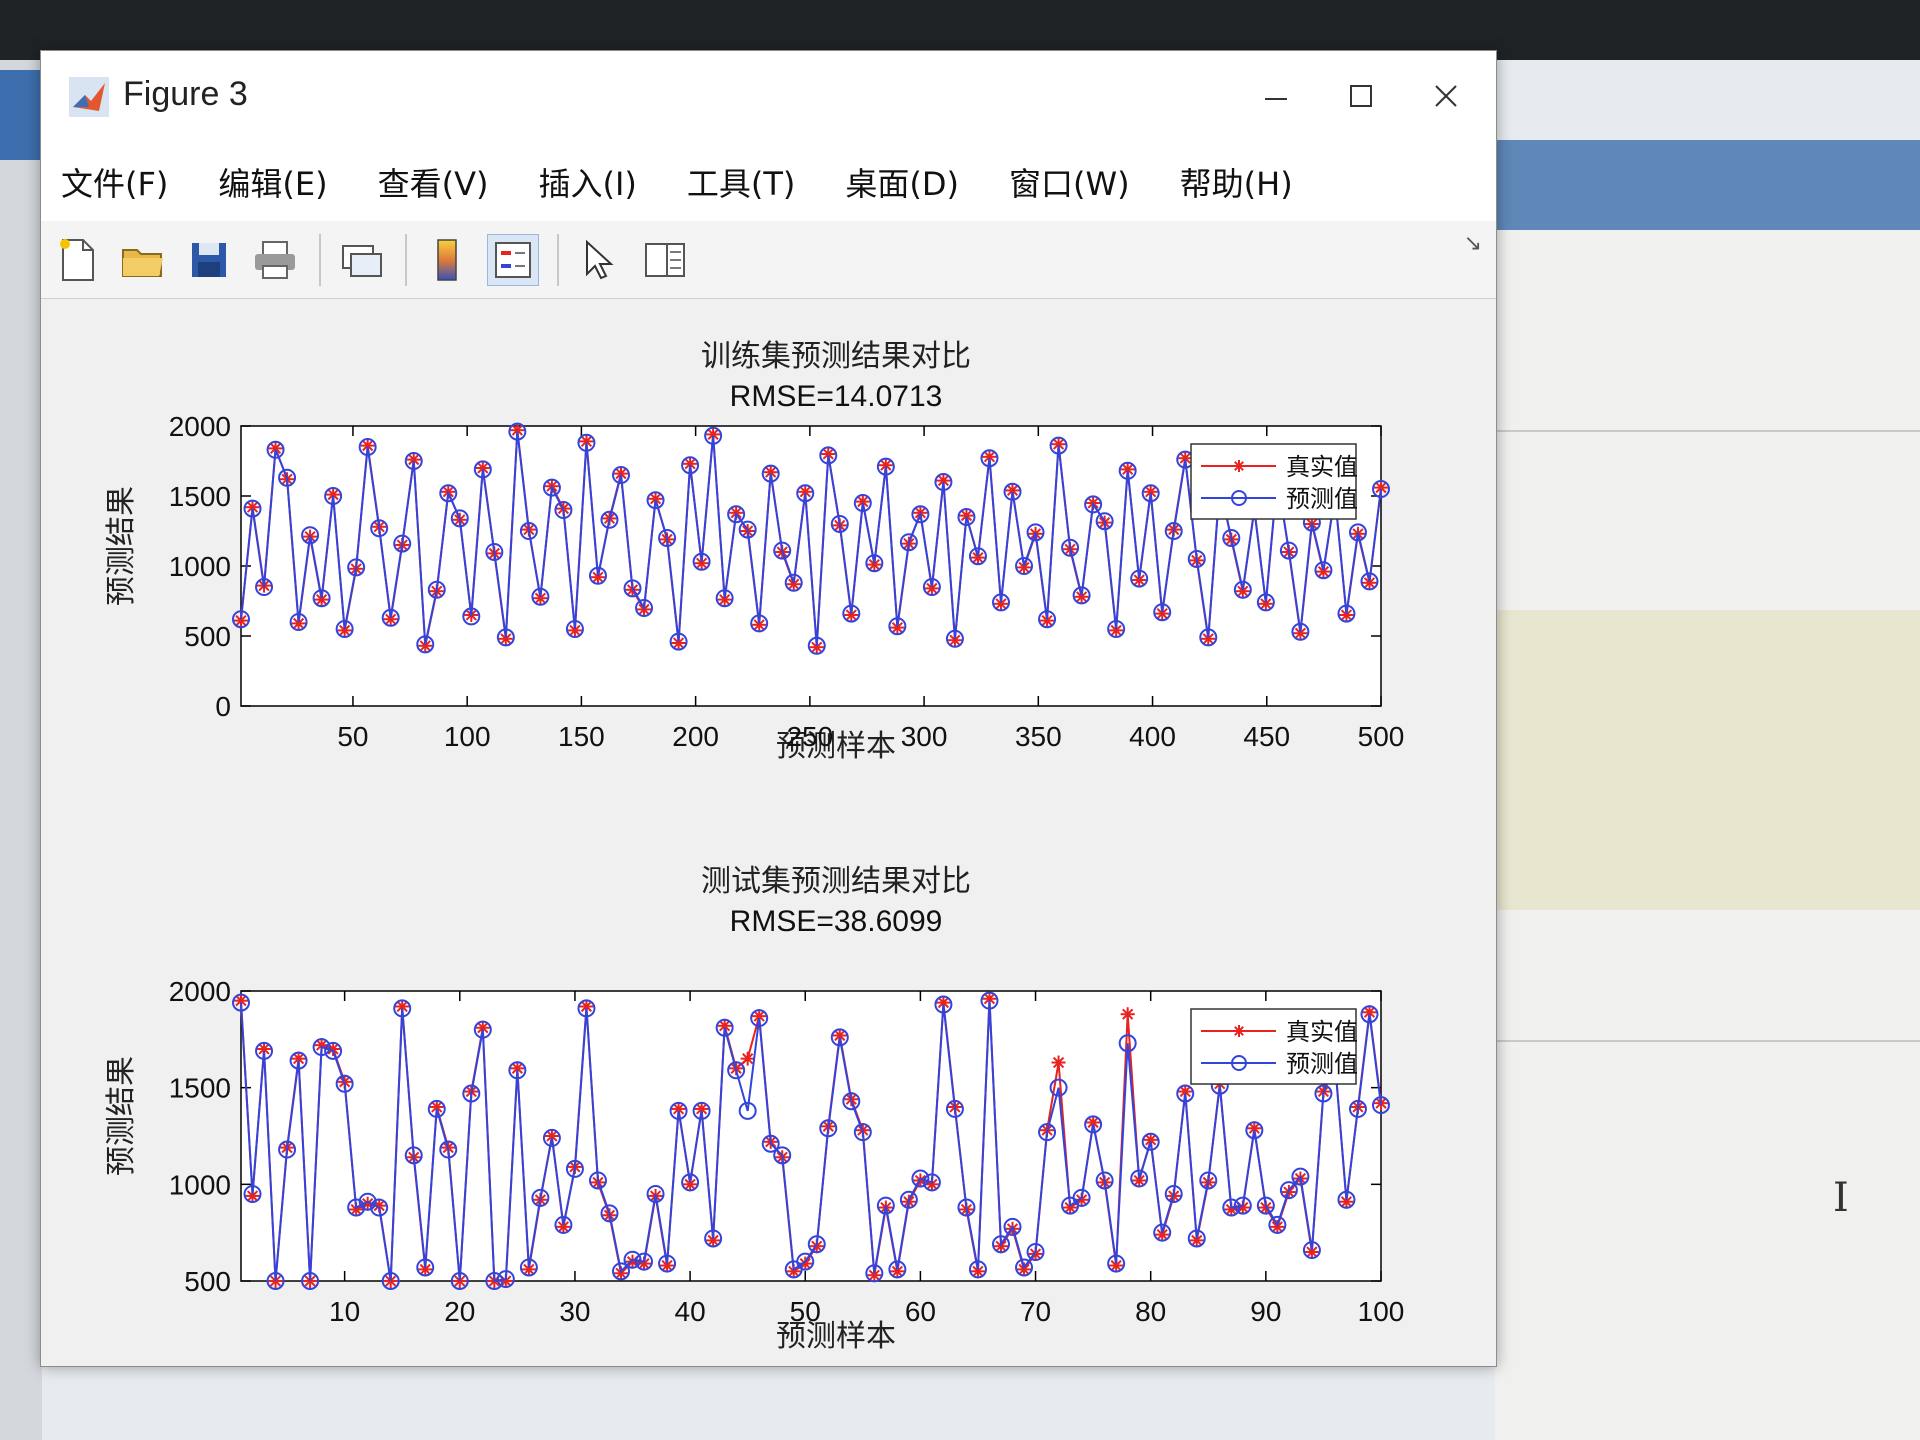  I want to click on title-bar: Figure 3, so click(768, 97).